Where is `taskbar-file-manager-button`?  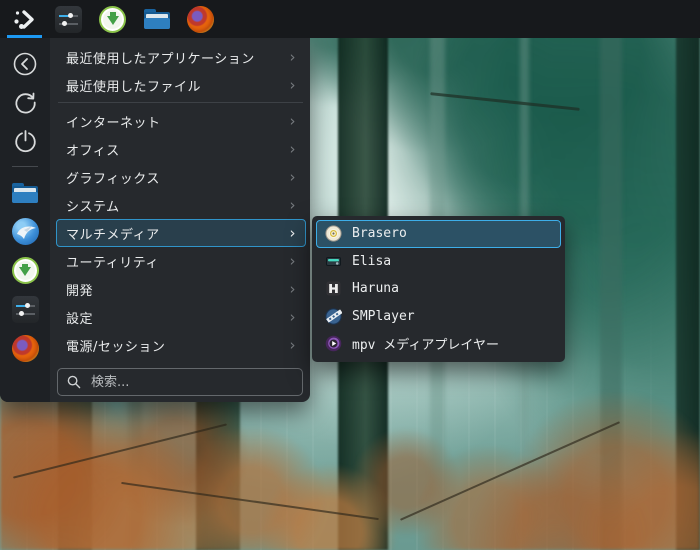 taskbar-file-manager-button is located at coordinates (156, 19).